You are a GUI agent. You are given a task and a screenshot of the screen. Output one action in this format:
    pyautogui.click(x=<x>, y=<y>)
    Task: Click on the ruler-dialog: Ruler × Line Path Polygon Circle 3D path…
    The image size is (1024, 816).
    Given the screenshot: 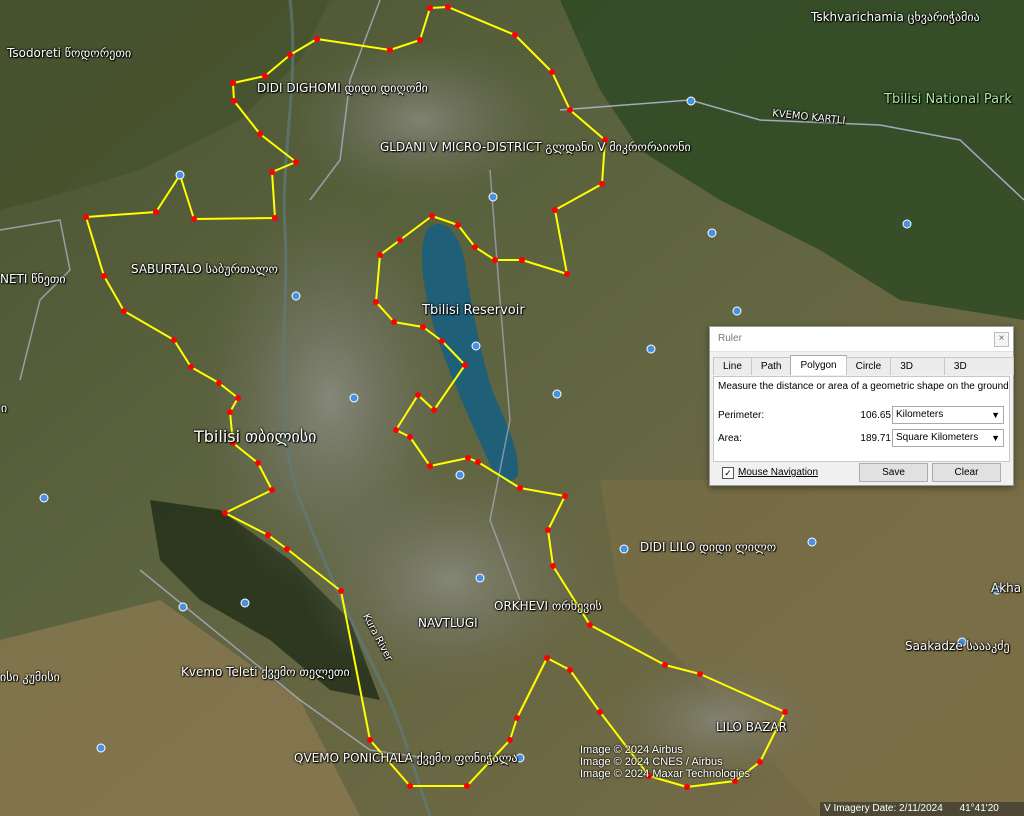 What is the action you would take?
    pyautogui.click(x=861, y=406)
    